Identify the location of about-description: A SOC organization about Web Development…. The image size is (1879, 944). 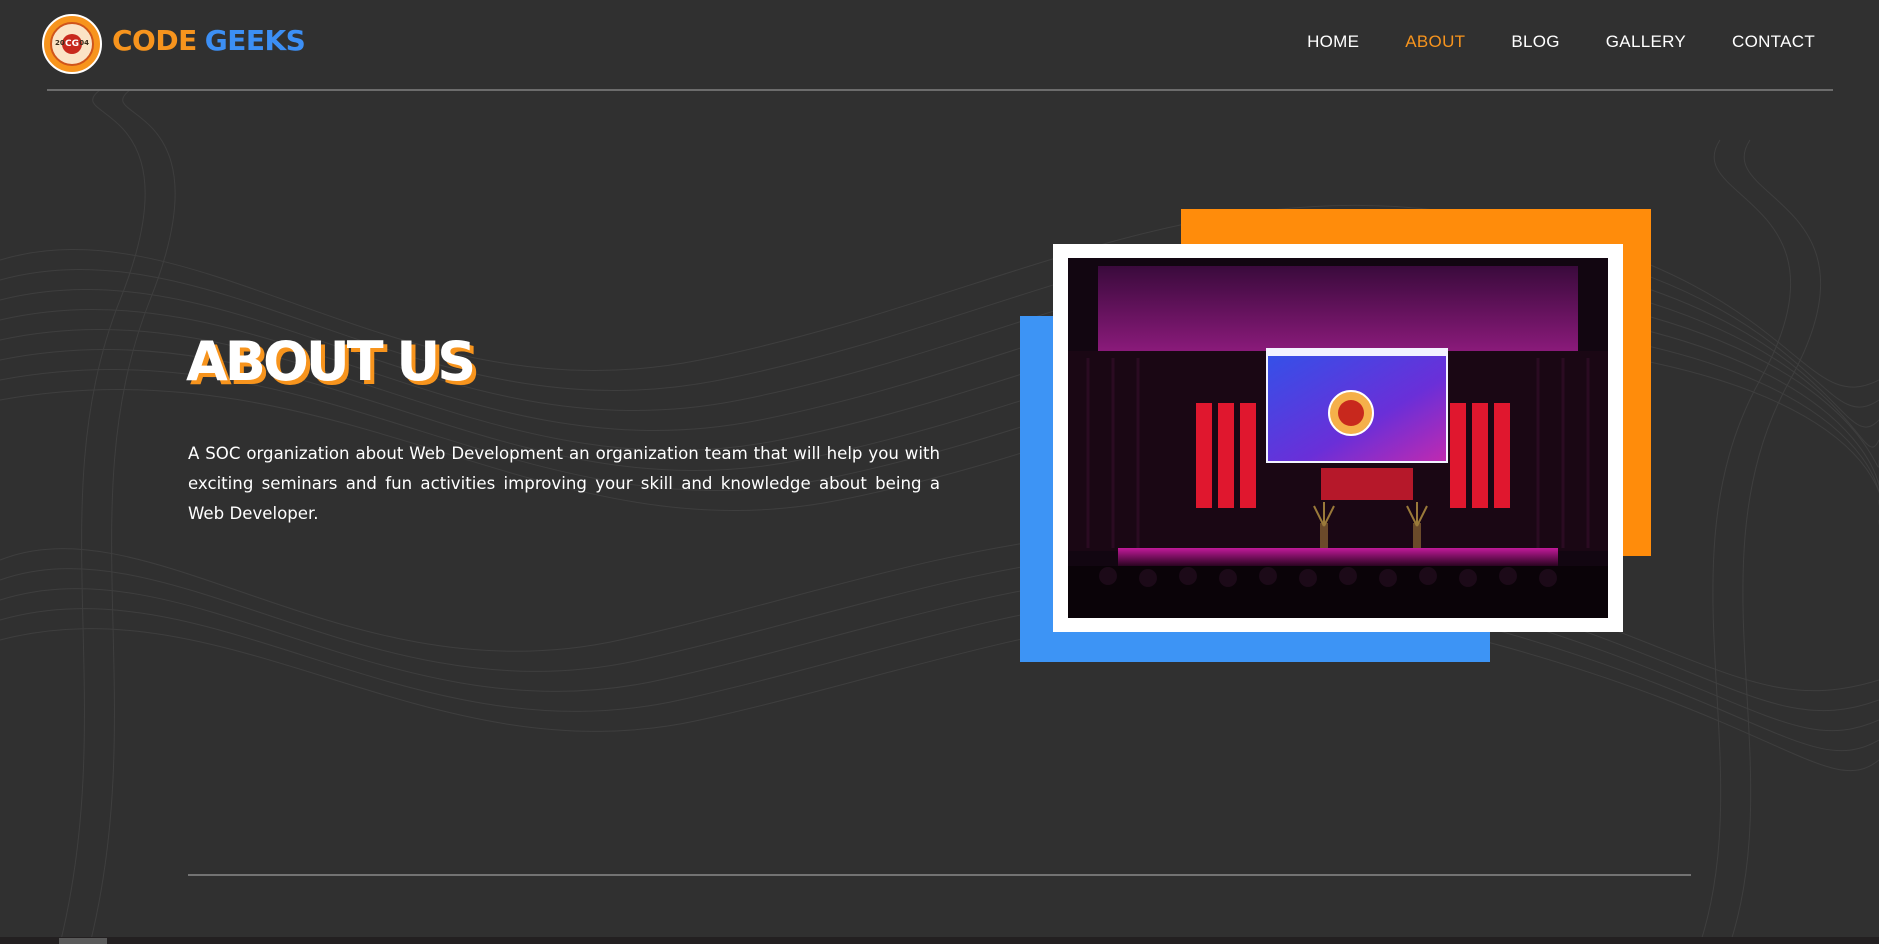
(564, 483).